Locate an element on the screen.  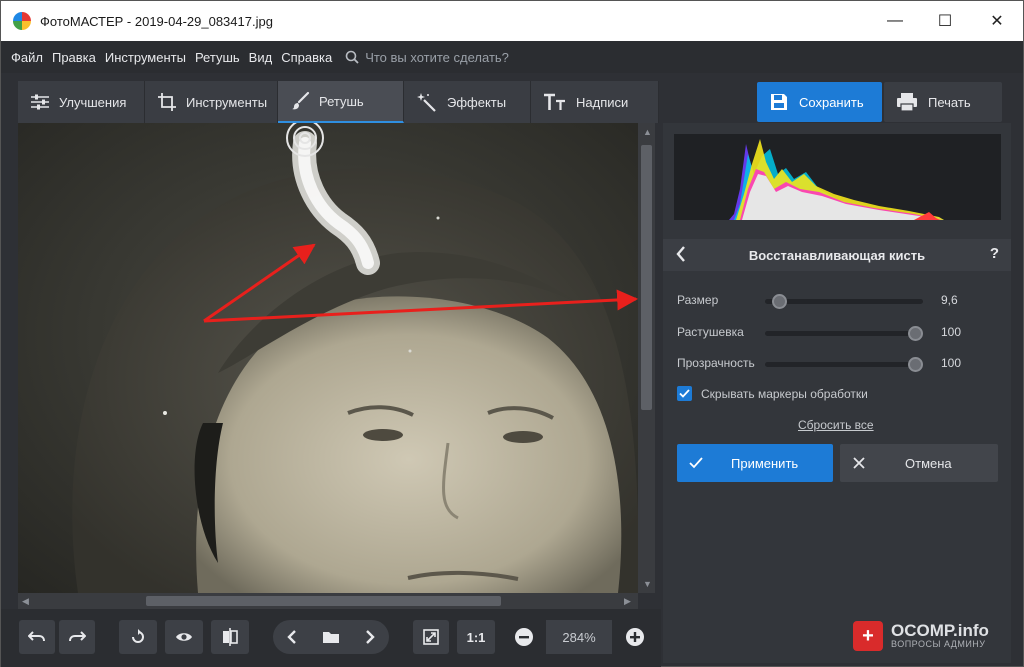
open-folder-button is located at coordinates (331, 637).